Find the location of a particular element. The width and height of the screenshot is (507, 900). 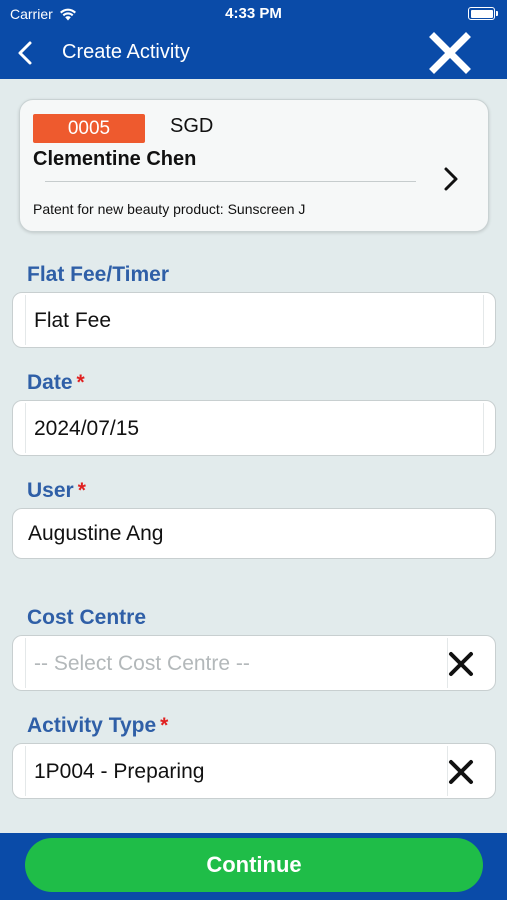

client-name: Clementine Chen is located at coordinates (115, 159).